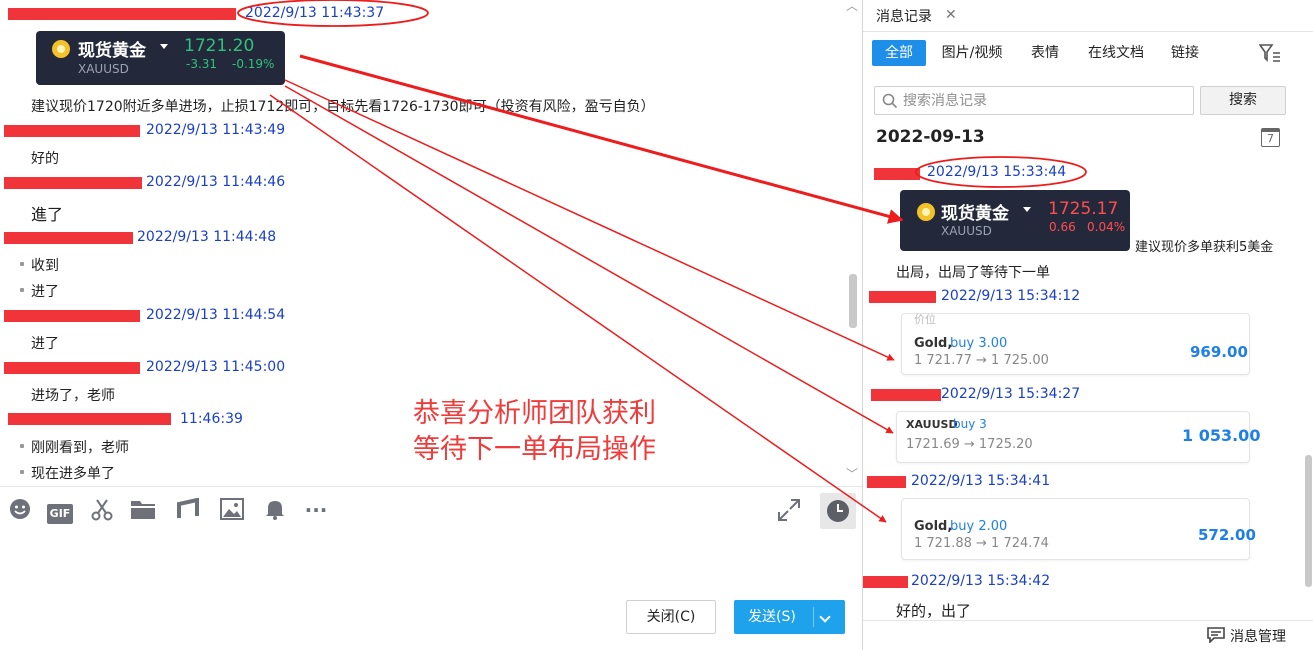 This screenshot has height=650, width=1313. Describe the element at coordinates (1043, 101) in the screenshot. I see `search-input` at that location.